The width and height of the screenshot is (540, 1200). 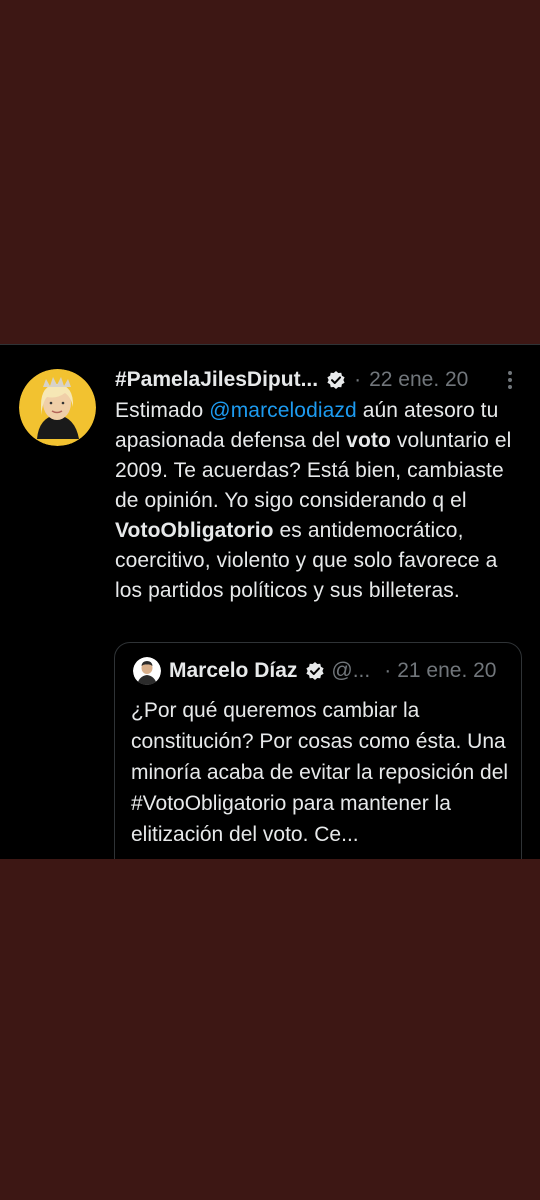 What do you see at coordinates (233, 671) in the screenshot?
I see `quoted-author-name: Marcelo Díaz` at bounding box center [233, 671].